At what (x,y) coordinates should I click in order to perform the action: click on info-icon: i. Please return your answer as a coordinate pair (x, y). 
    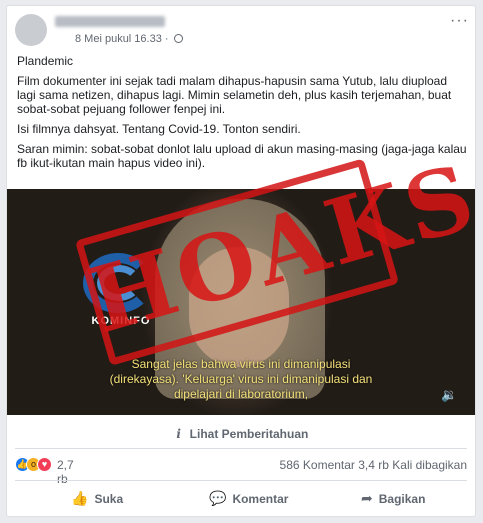
    Looking at the image, I should click on (178, 434).